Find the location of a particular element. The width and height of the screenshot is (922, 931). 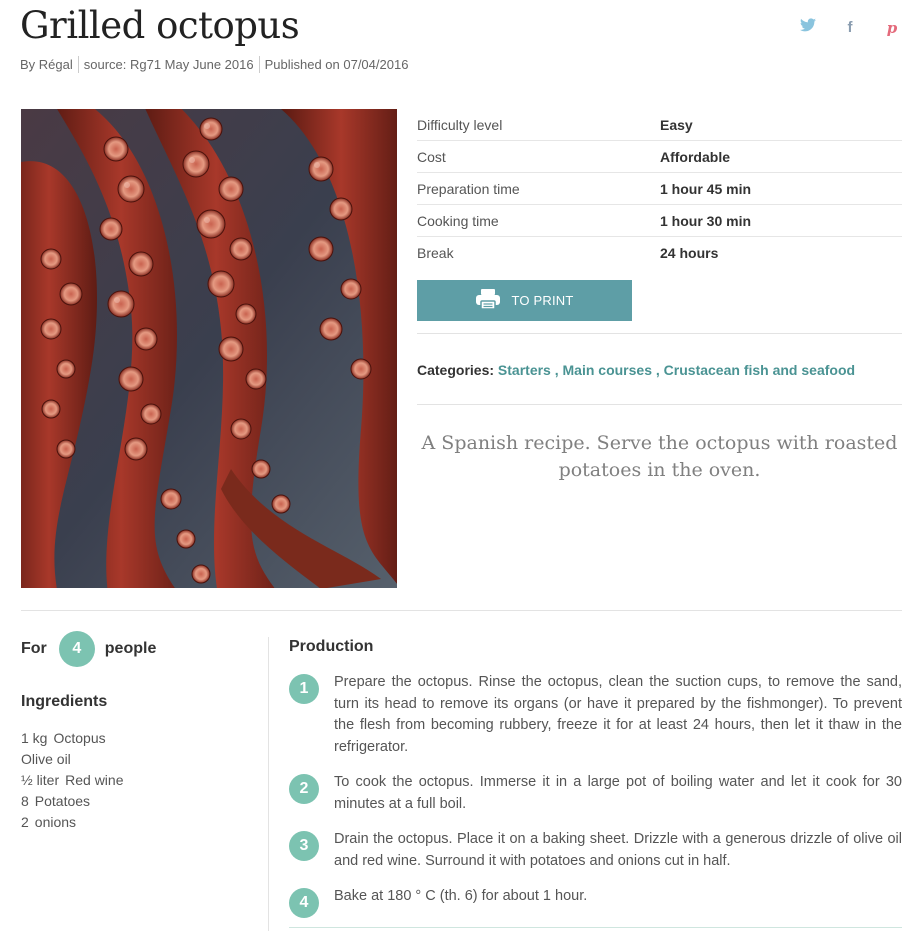

ingredient-name: Octopus is located at coordinates (79, 738).